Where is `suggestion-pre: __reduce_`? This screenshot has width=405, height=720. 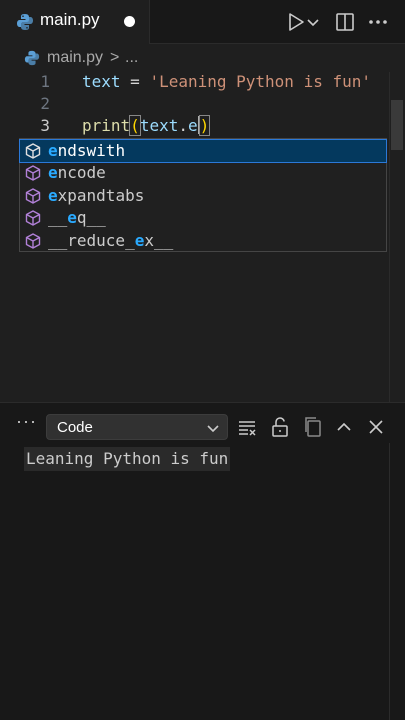
suggestion-pre: __reduce_ is located at coordinates (91, 240).